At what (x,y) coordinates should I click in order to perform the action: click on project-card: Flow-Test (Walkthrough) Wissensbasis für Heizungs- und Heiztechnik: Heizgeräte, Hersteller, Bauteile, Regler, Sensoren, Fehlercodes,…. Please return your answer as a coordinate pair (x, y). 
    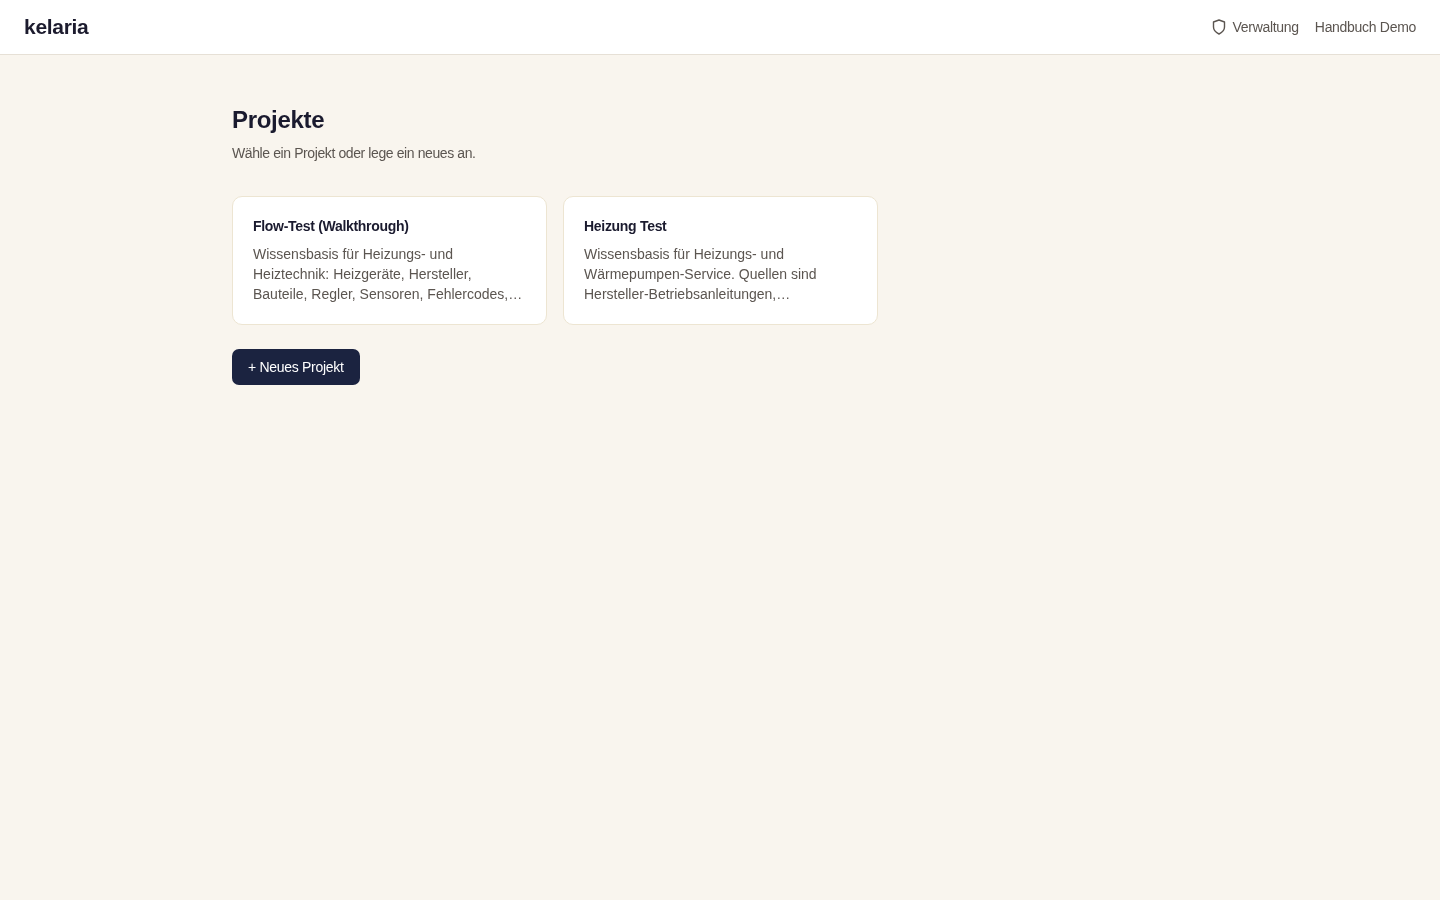
    Looking at the image, I should click on (389, 260).